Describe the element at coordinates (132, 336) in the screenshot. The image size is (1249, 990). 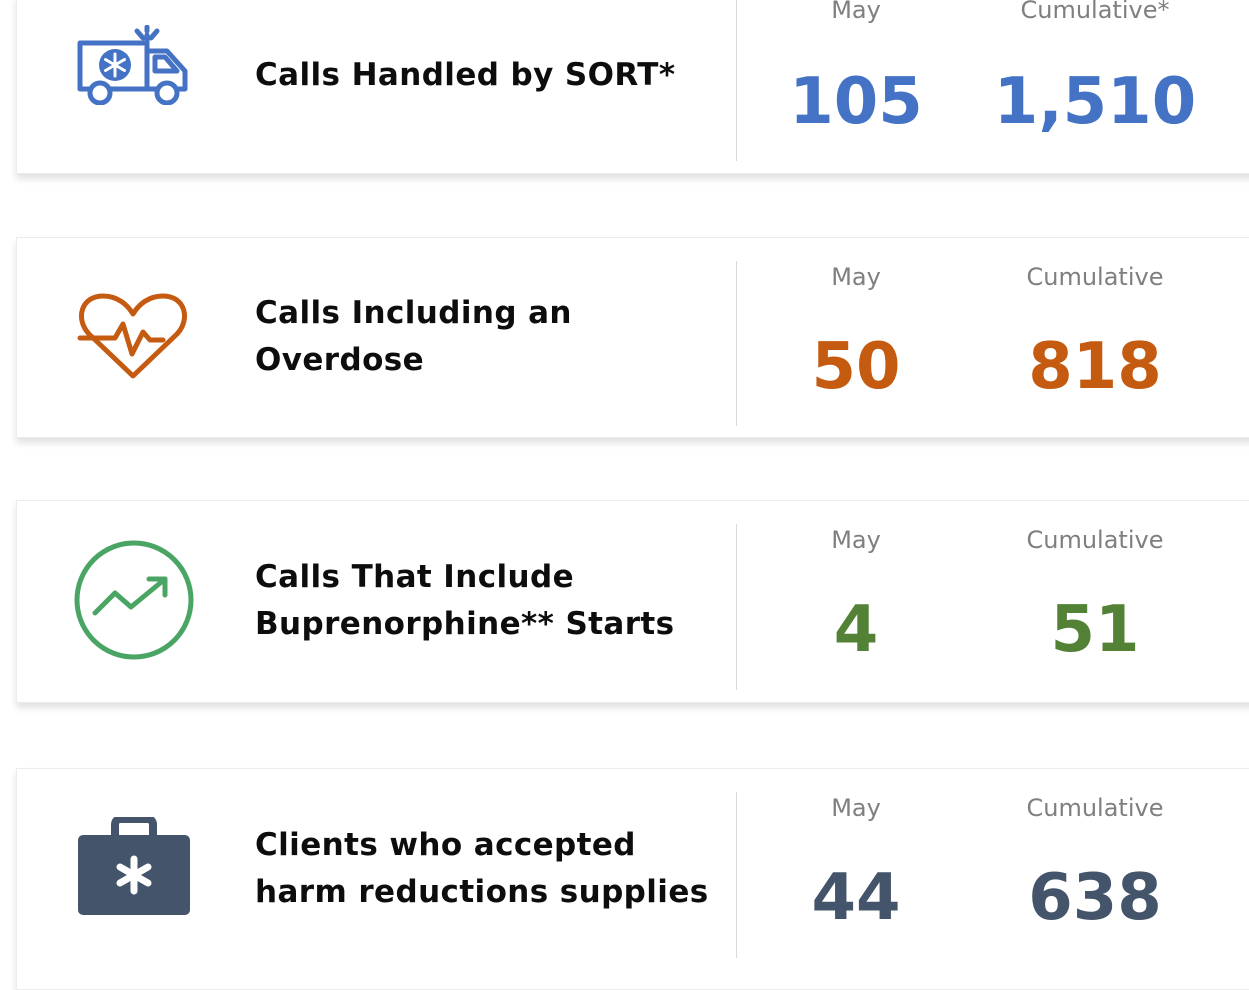
I see `heart-pulse-icon` at that location.